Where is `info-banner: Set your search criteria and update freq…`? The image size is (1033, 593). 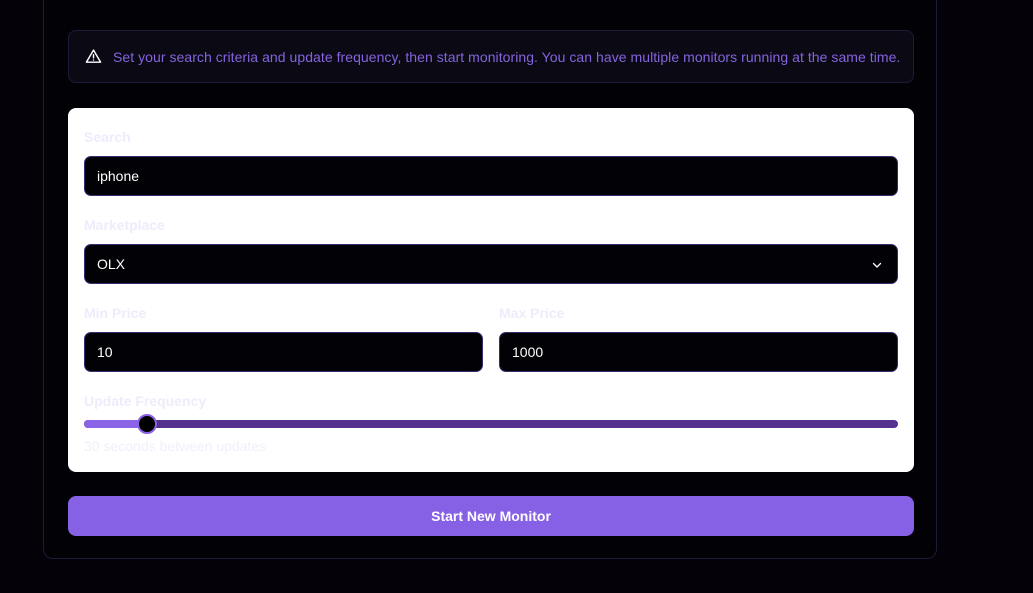 info-banner: Set your search criteria and update freq… is located at coordinates (491, 56).